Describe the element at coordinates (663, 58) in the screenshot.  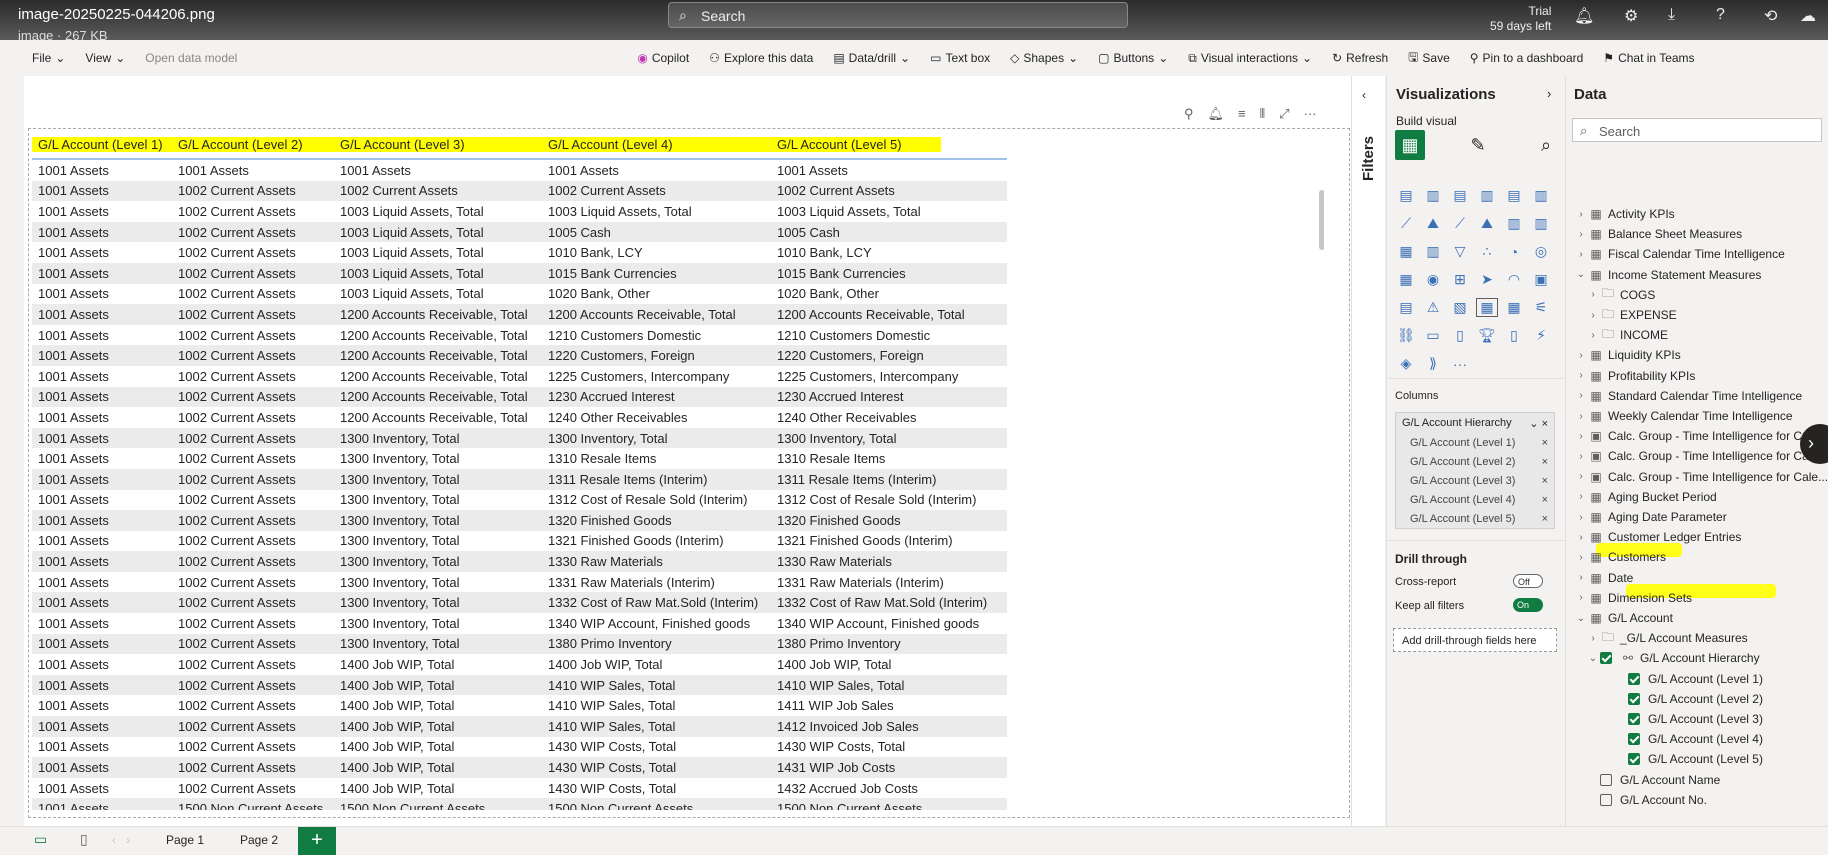
I see `copilot-button: ◉ Copilot` at that location.